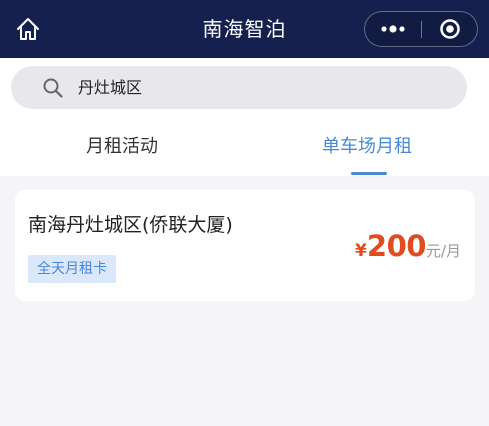  I want to click on search-icon, so click(53, 88).